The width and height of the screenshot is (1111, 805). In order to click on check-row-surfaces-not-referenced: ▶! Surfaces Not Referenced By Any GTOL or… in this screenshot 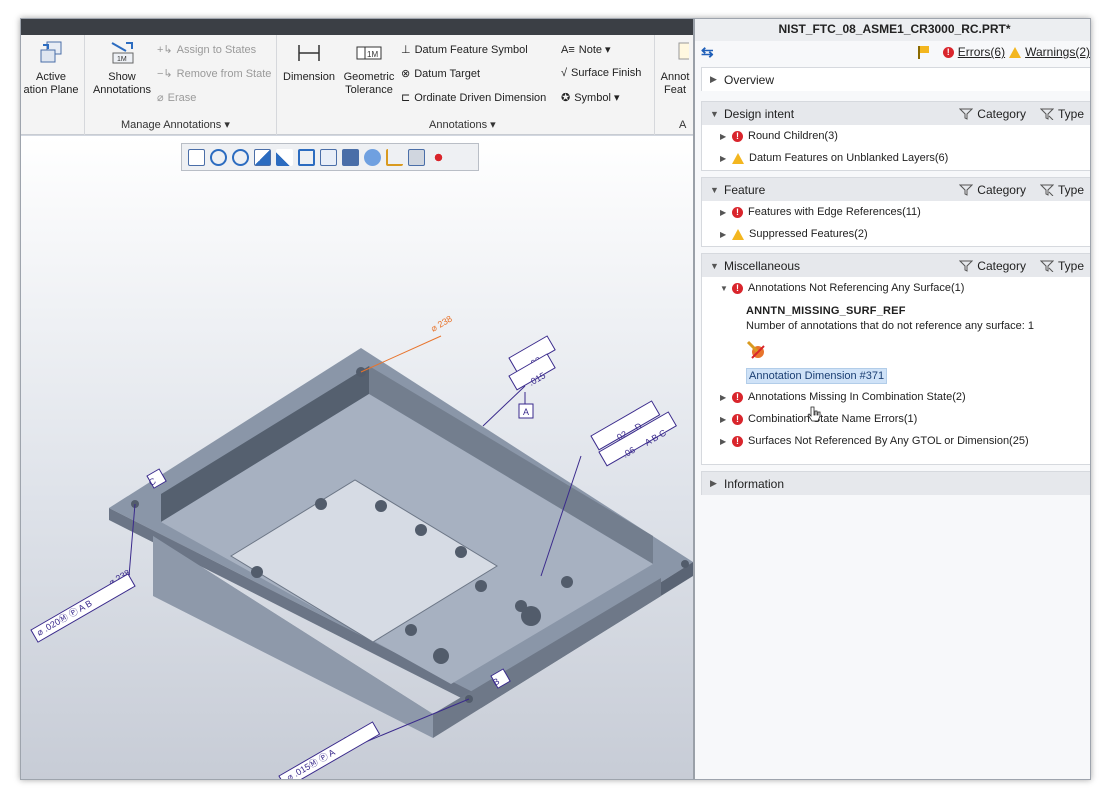, I will do `click(896, 441)`.